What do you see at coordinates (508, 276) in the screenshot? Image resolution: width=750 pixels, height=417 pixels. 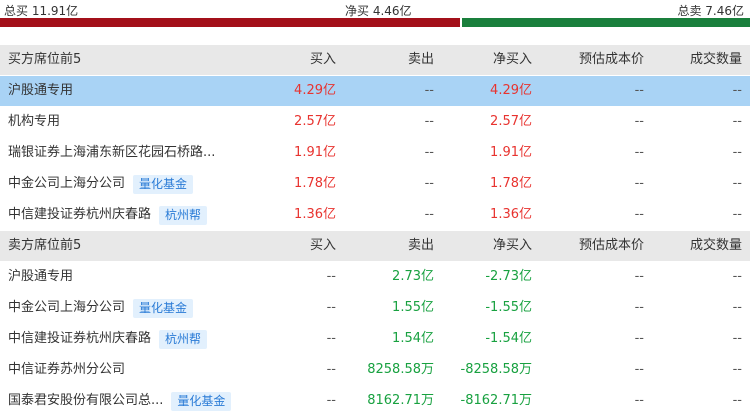 I see `net-amount-cell: -2.73亿` at bounding box center [508, 276].